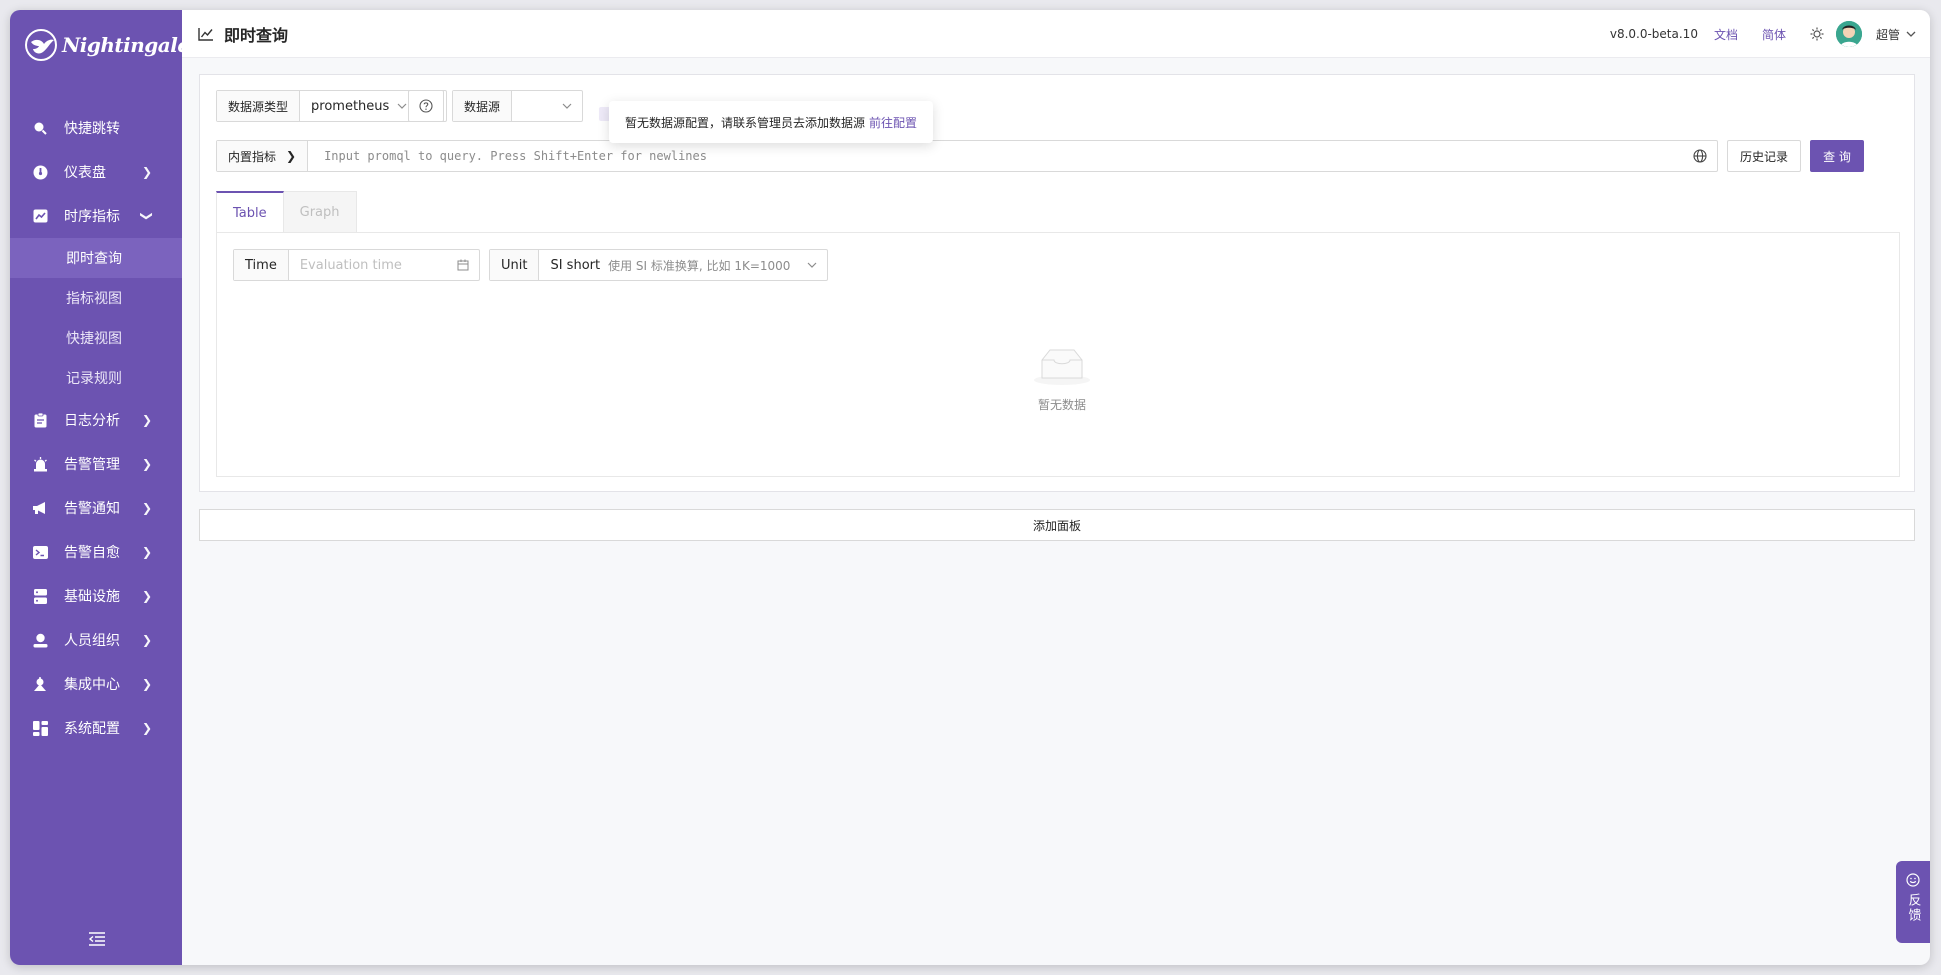 This screenshot has width=1941, height=975. What do you see at coordinates (40, 464) in the screenshot?
I see `siren-icon` at bounding box center [40, 464].